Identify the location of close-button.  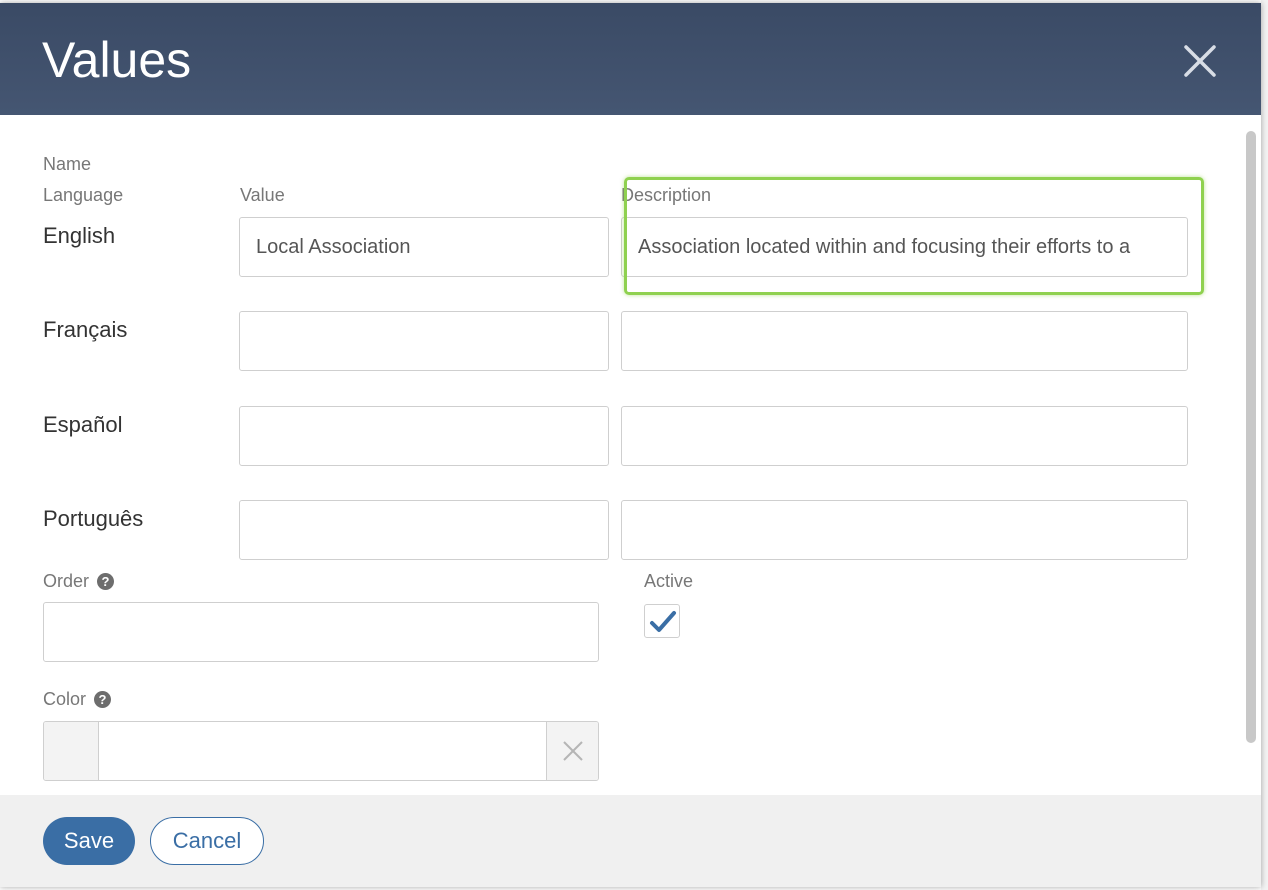
(1200, 61).